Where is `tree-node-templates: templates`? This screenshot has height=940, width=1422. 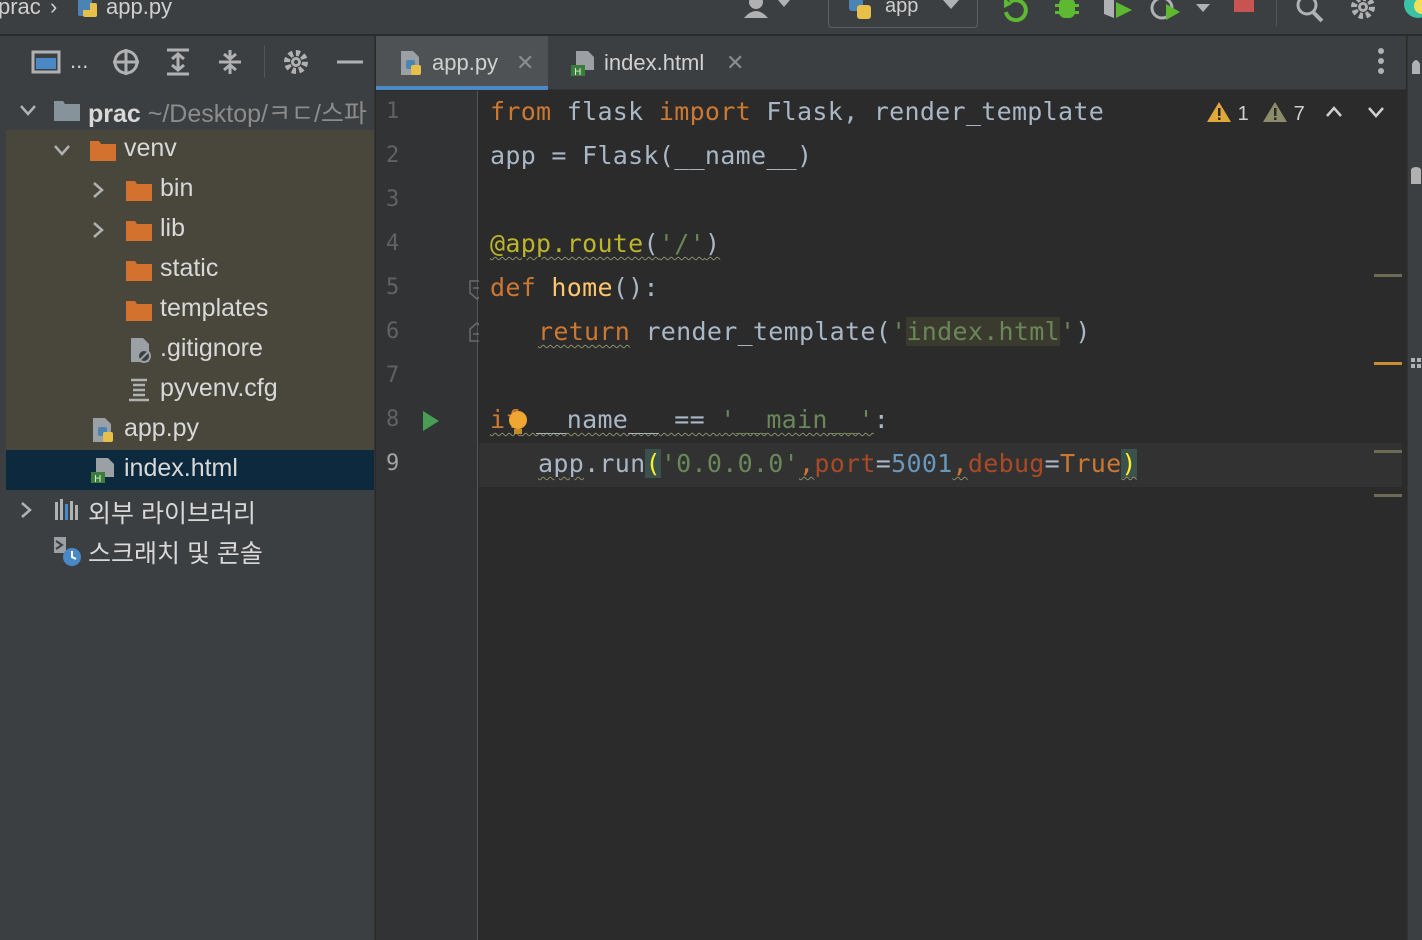
tree-node-templates: templates is located at coordinates (190, 310).